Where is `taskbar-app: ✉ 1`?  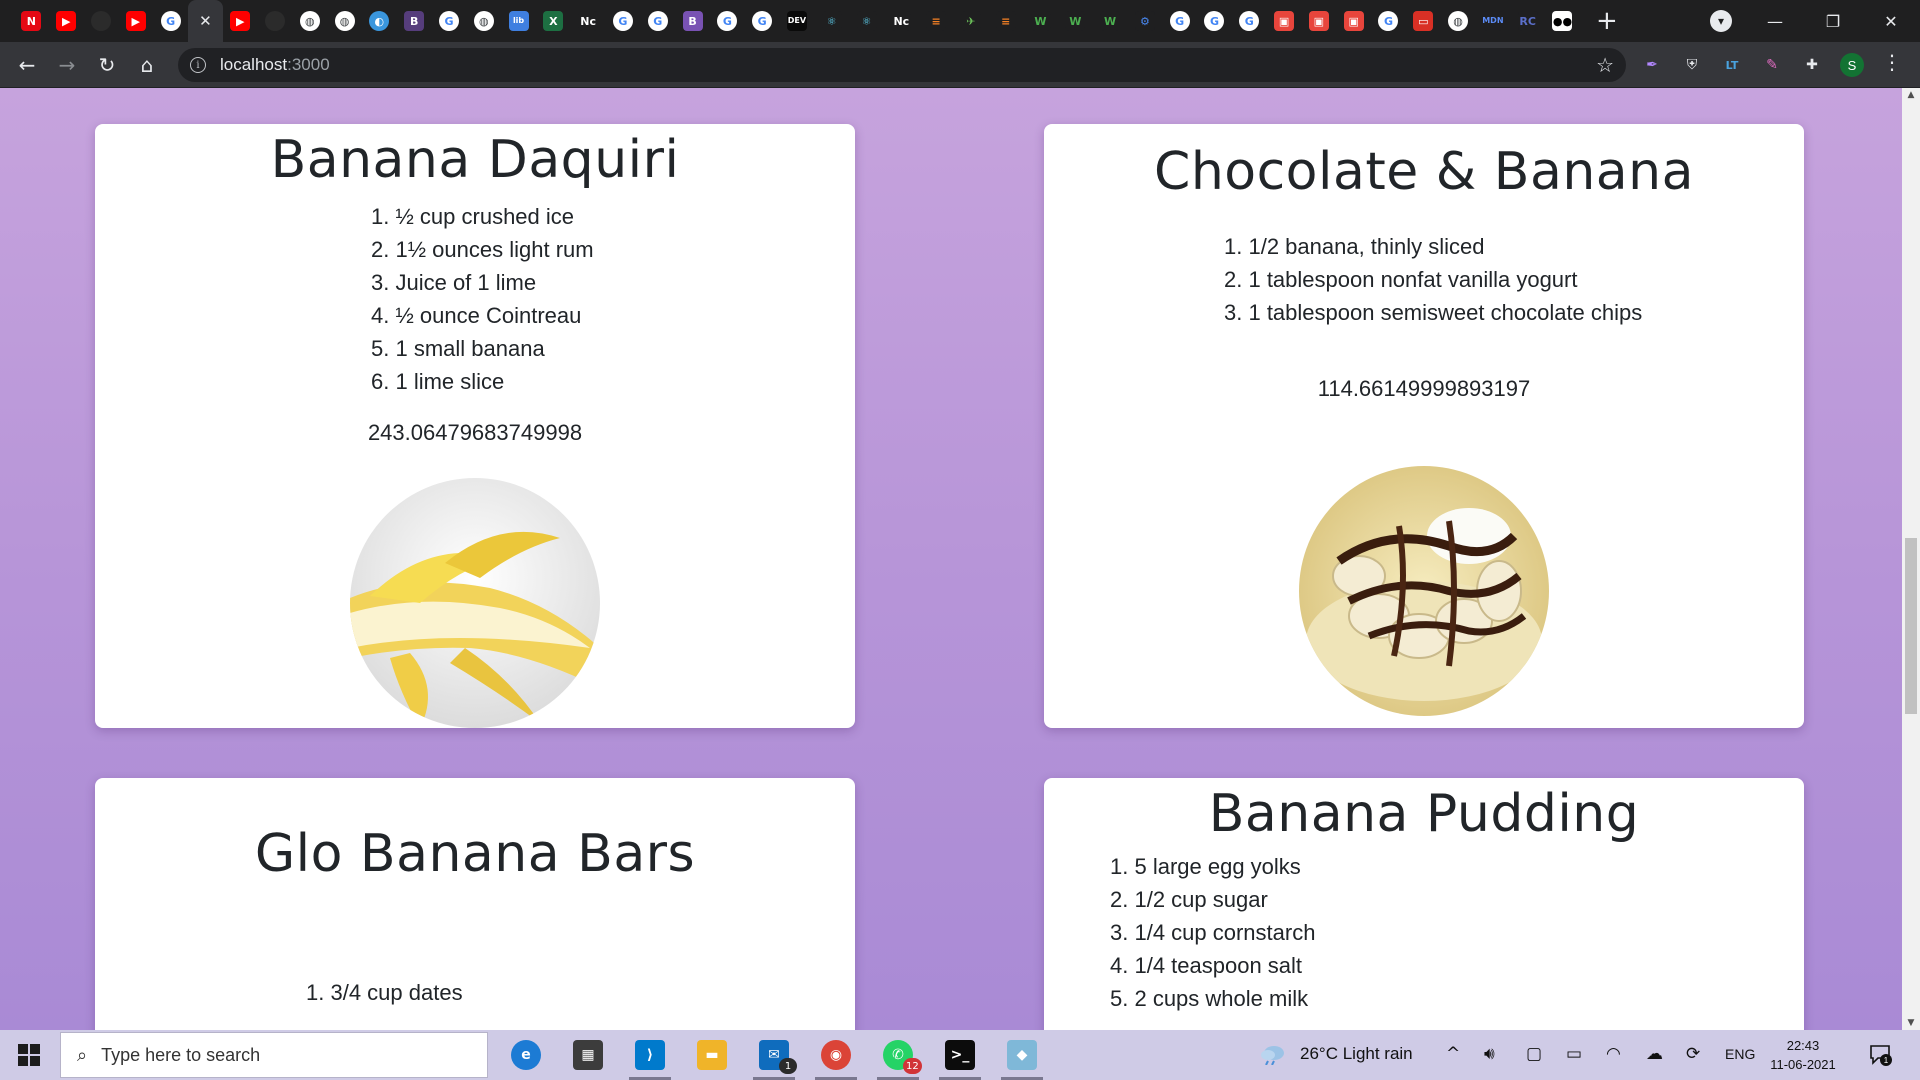
taskbar-app: ✉ 1 is located at coordinates (774, 1055).